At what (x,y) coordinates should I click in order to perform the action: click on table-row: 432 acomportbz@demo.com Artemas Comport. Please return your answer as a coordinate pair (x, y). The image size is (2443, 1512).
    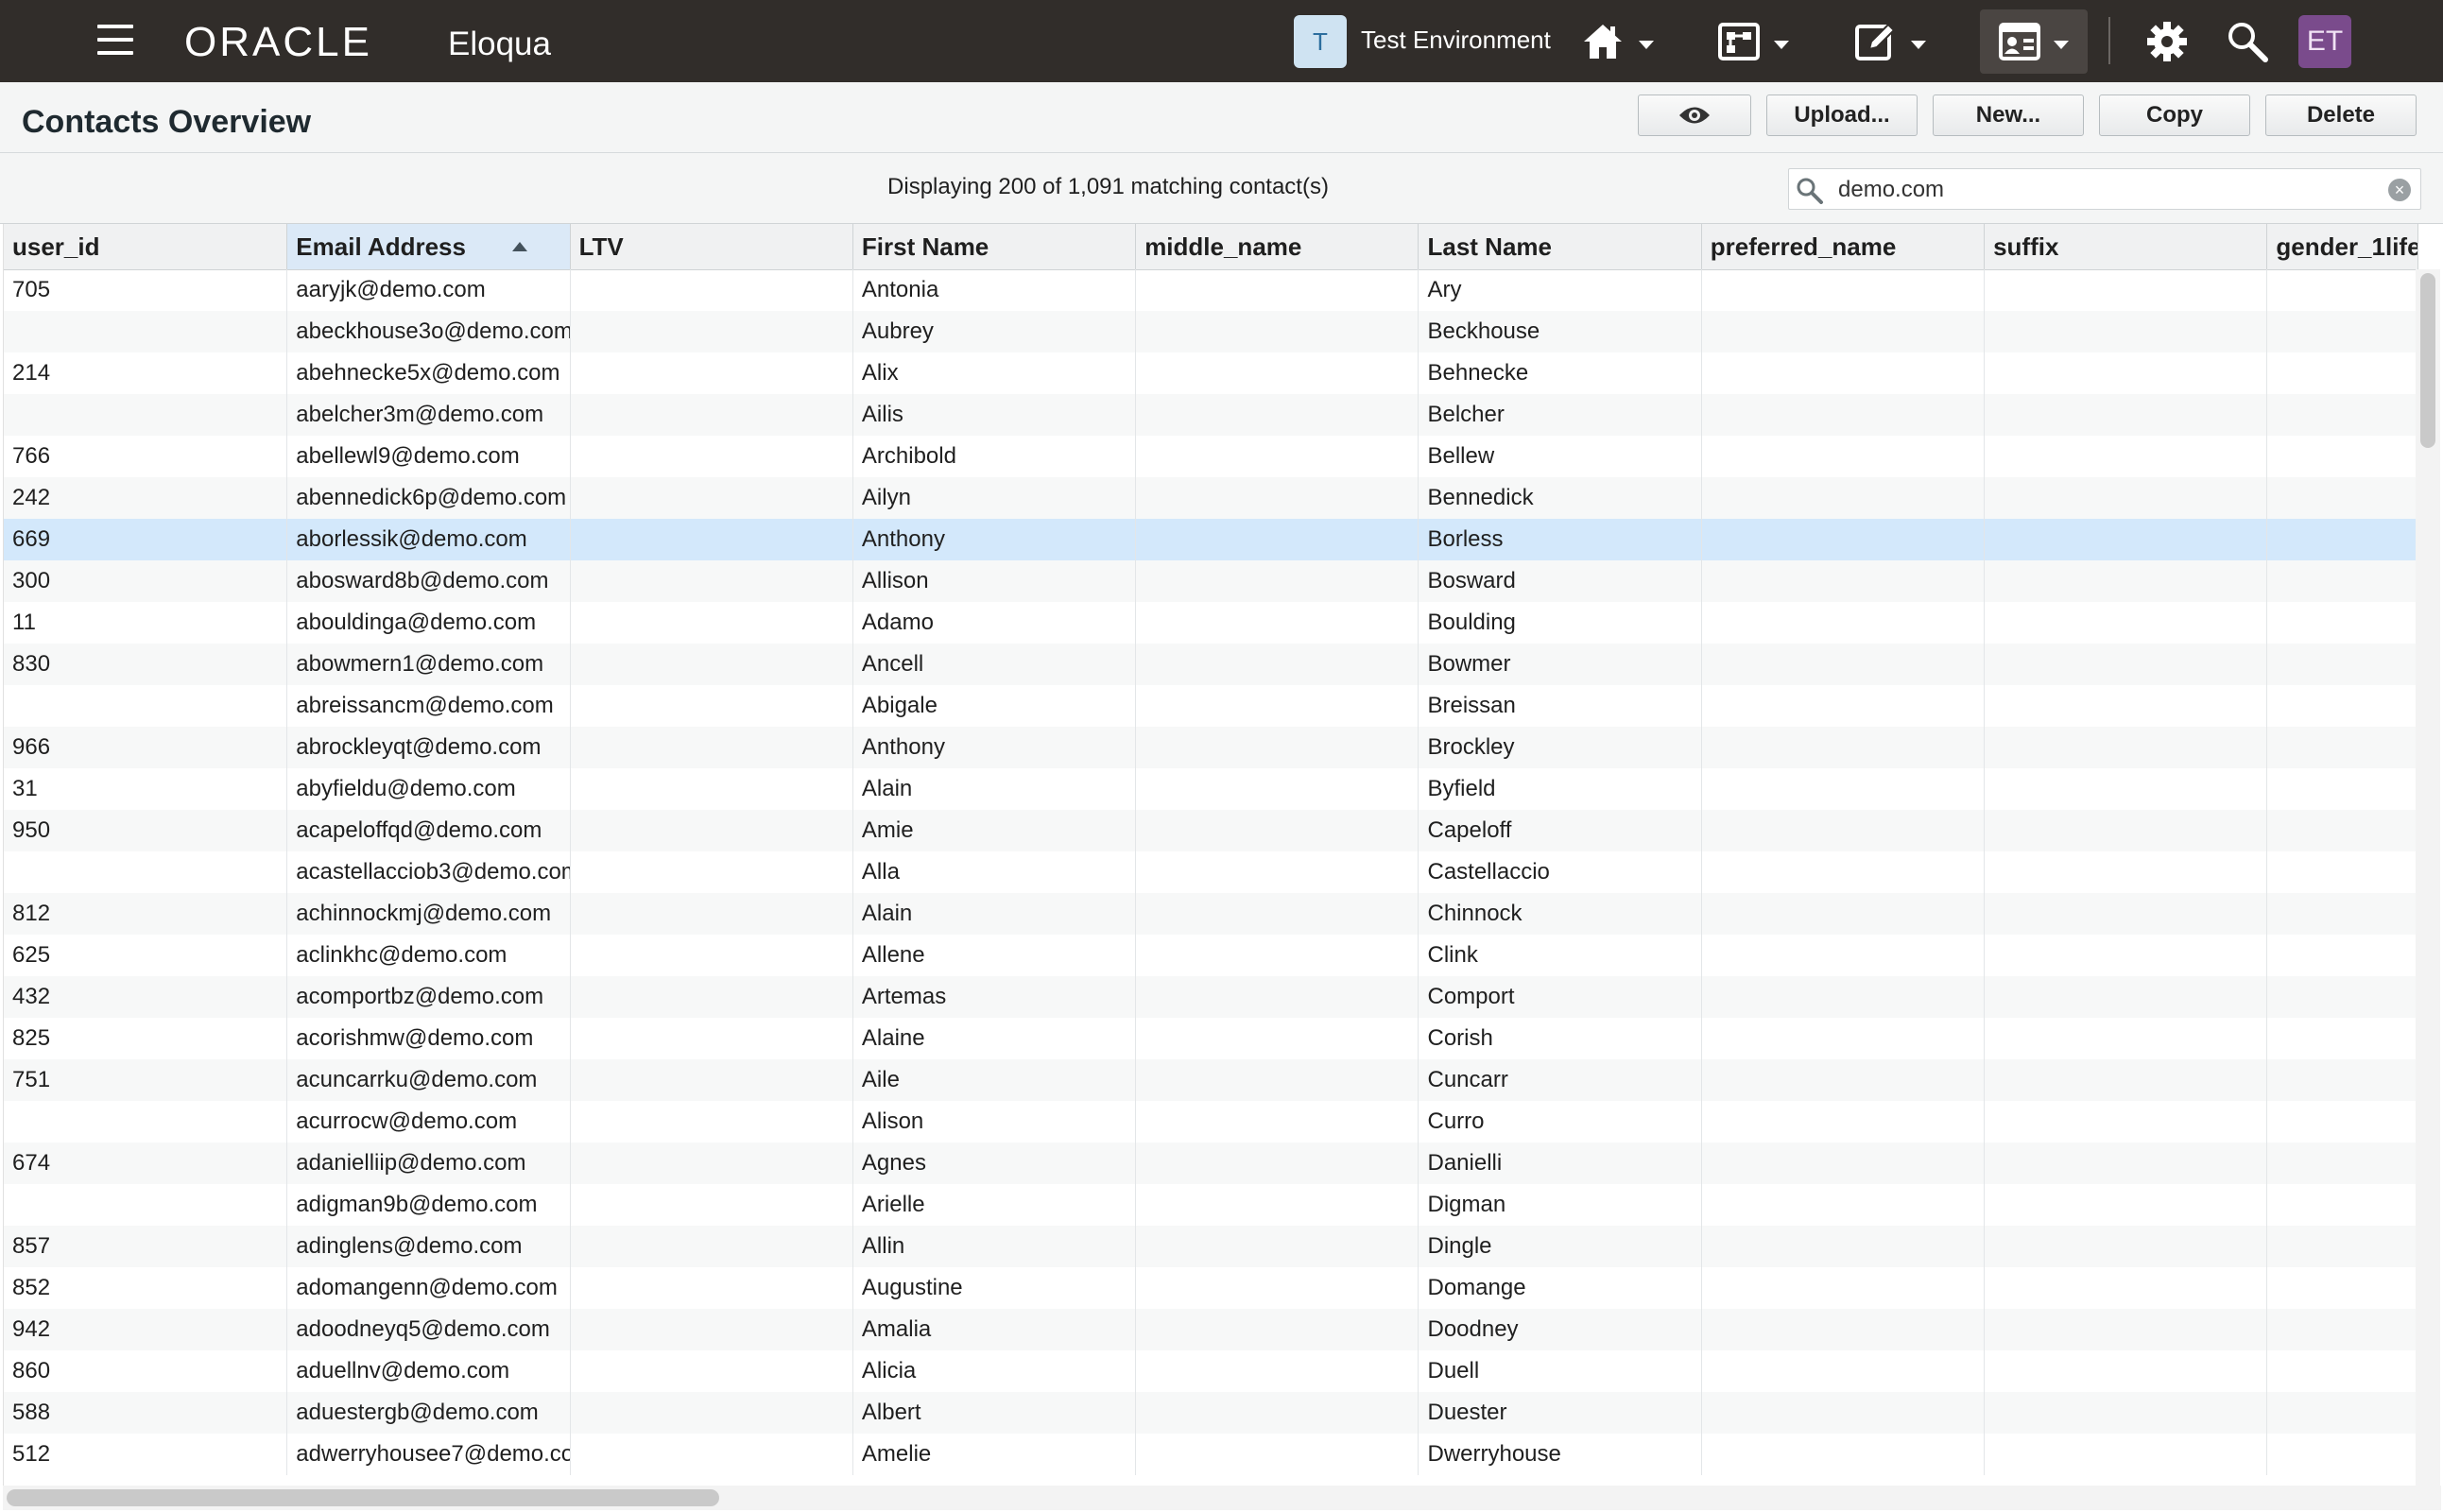
    Looking at the image, I should click on (1211, 997).